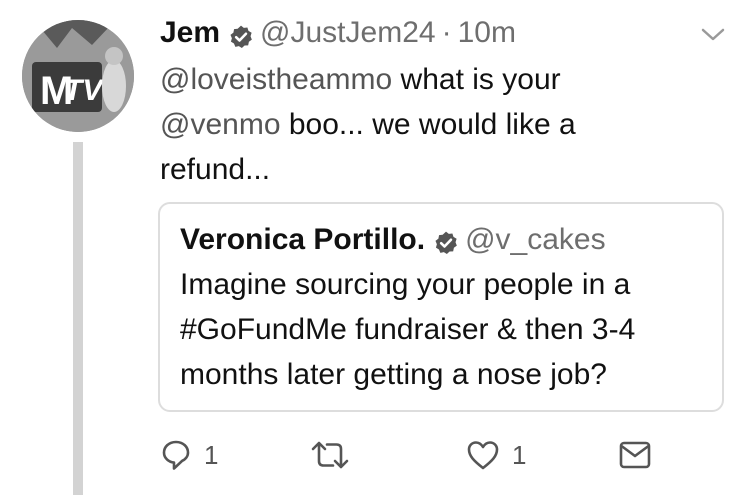 The image size is (750, 495). I want to click on avatar: M TV, so click(78, 76).